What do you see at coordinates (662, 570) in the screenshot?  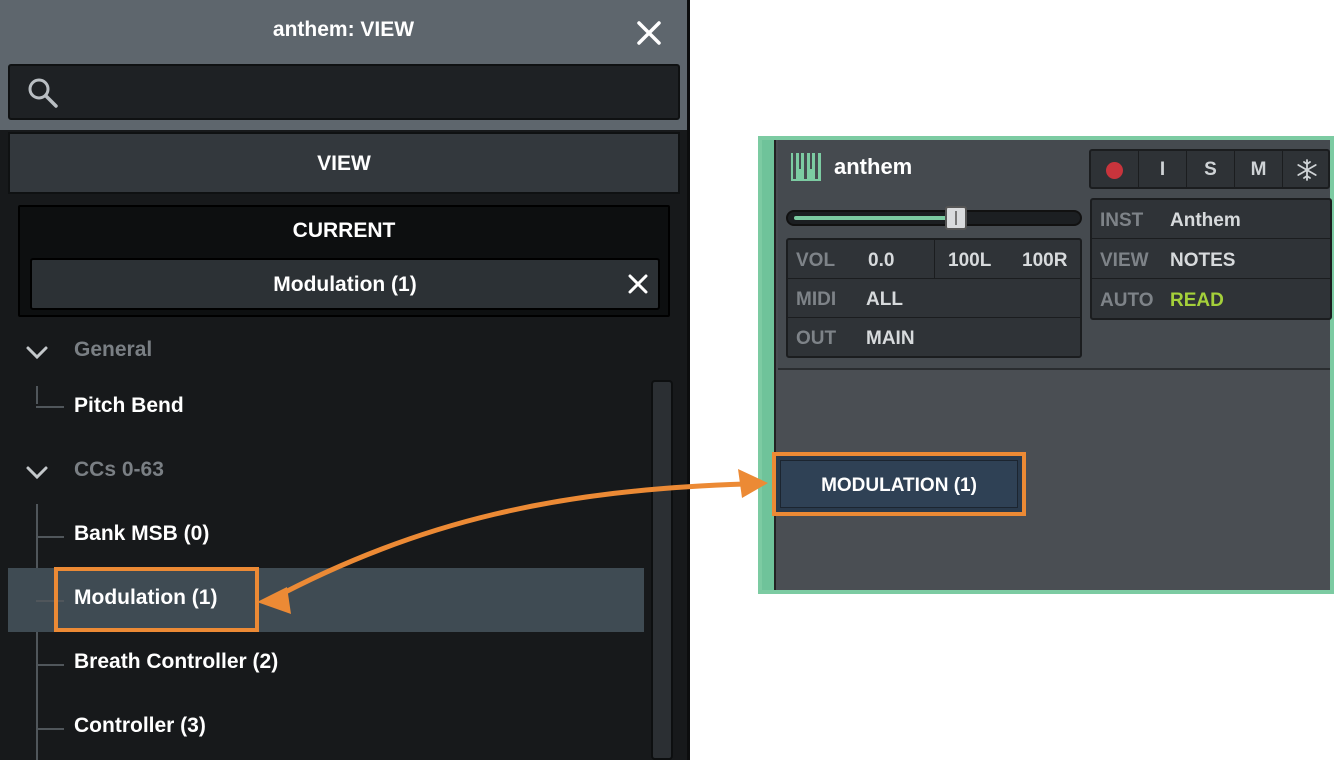 I see `tree-scrollbar` at bounding box center [662, 570].